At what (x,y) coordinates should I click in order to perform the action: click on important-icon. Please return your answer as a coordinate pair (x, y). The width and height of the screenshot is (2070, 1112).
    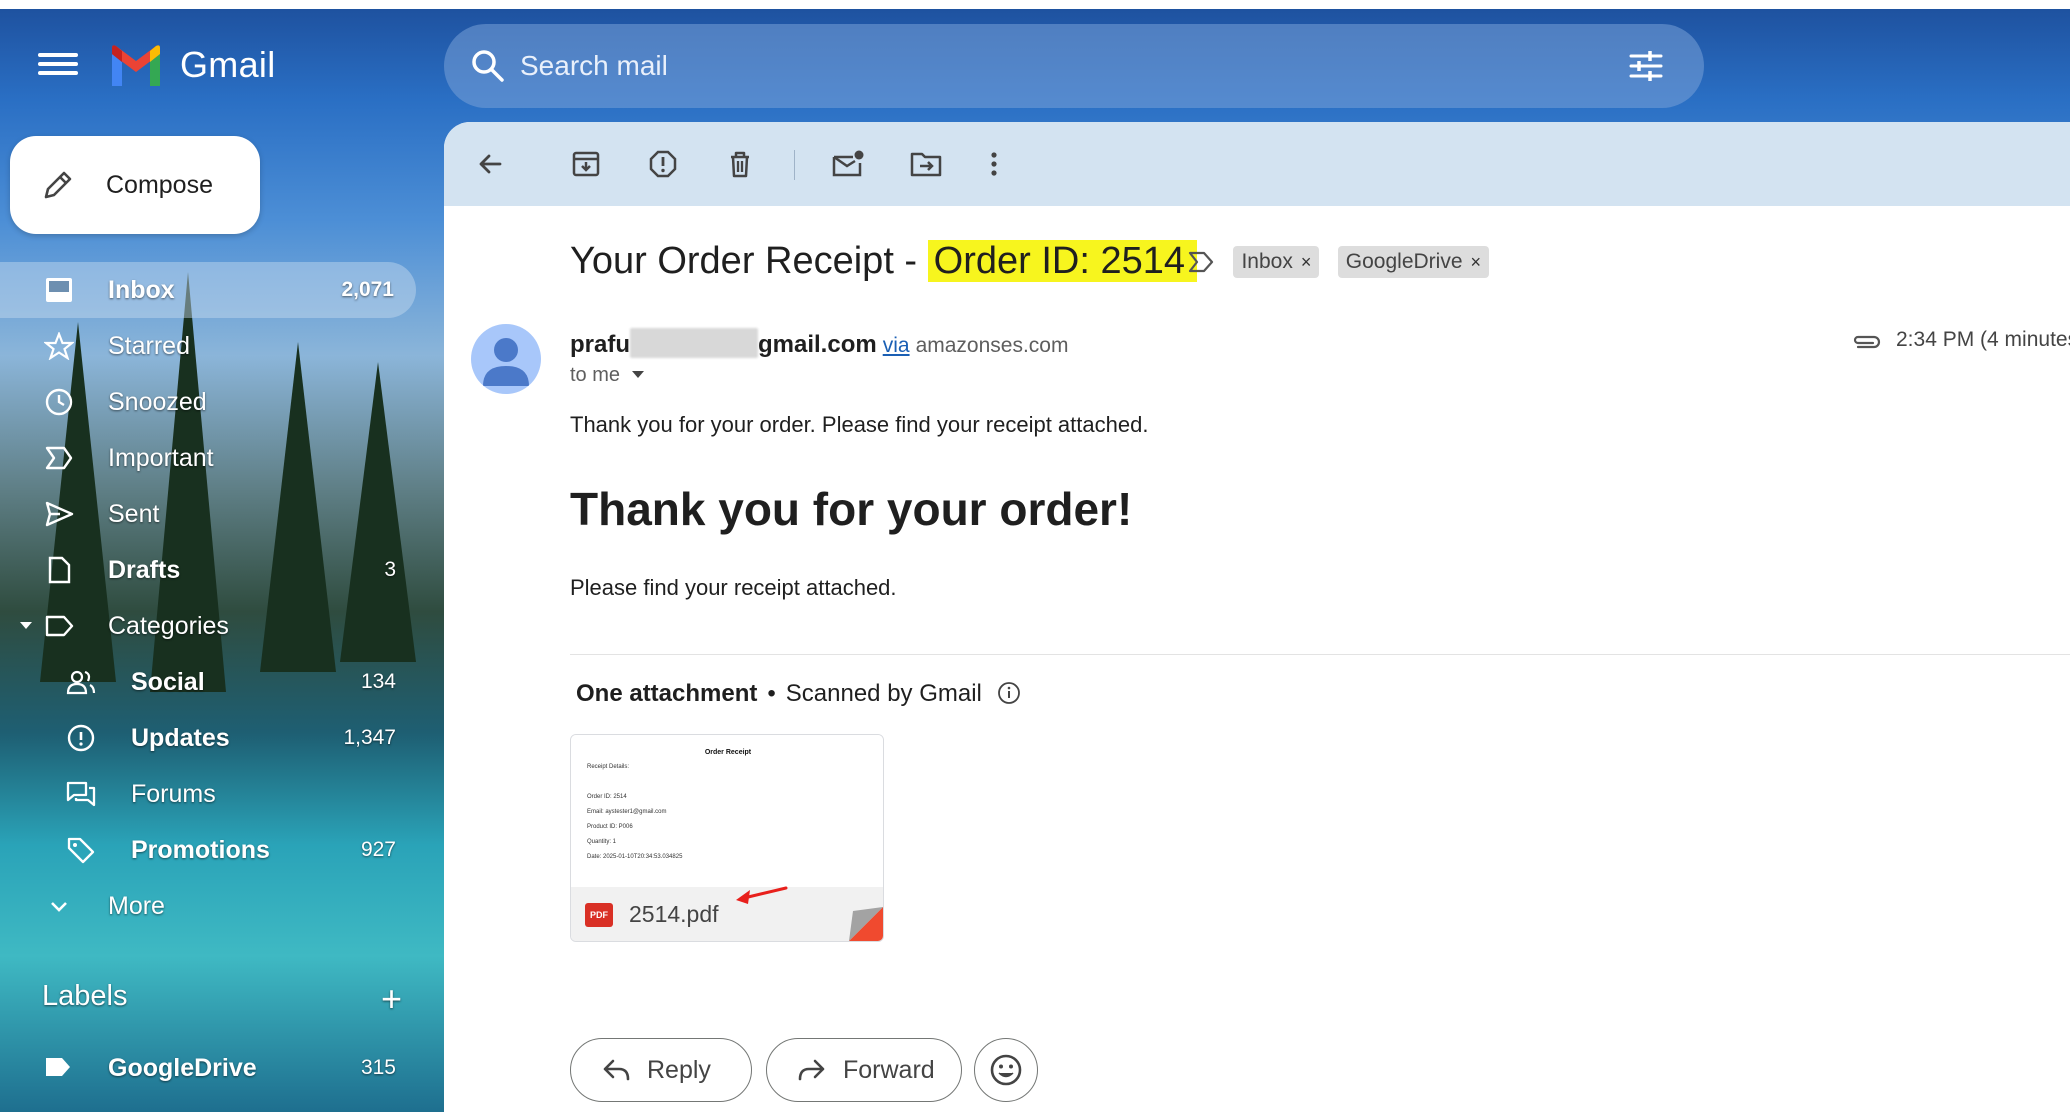
    Looking at the image, I should click on (59, 458).